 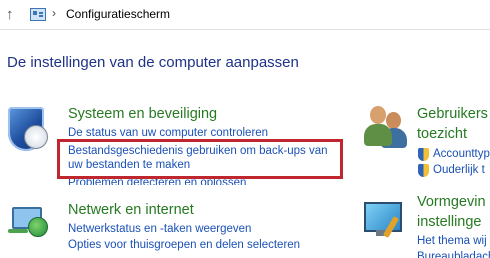 I want to click on link-account-type: Accounttyp, so click(x=461, y=154).